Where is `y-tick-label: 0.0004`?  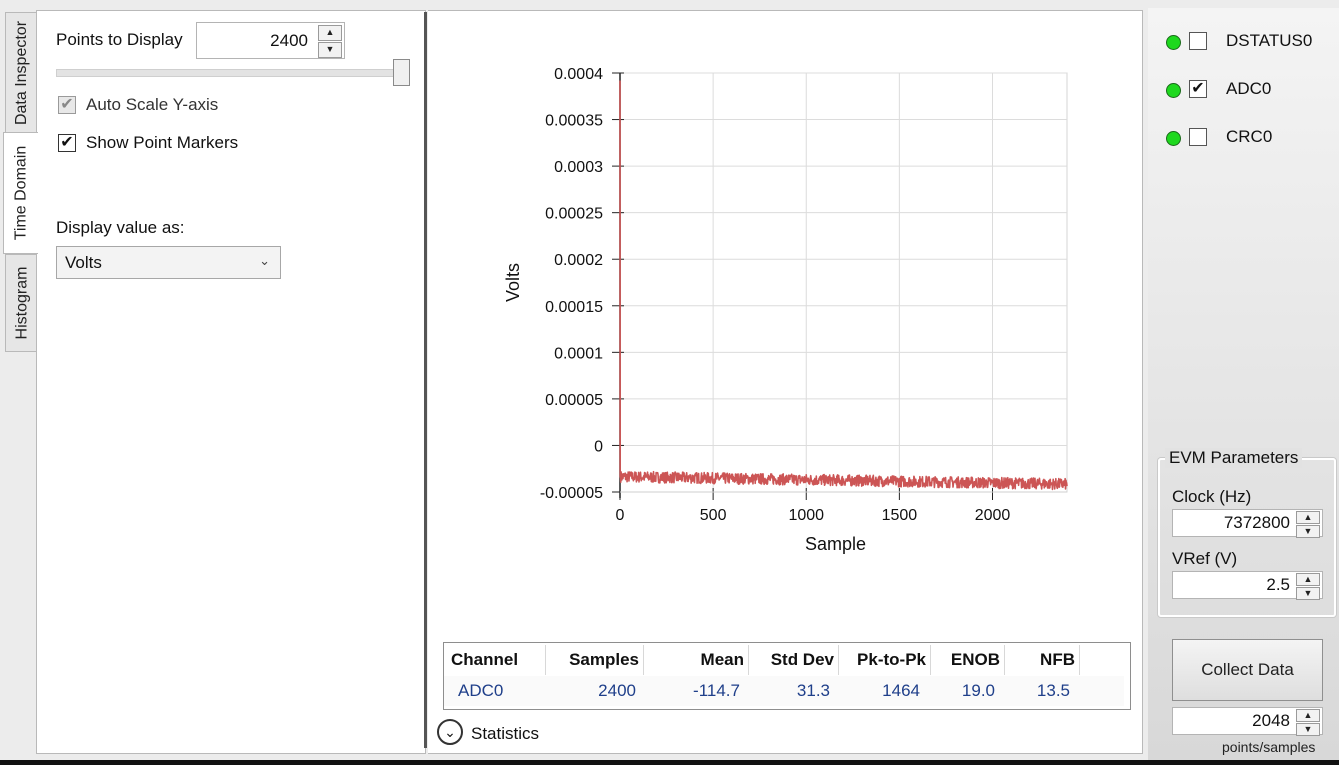 y-tick-label: 0.0004 is located at coordinates (578, 74).